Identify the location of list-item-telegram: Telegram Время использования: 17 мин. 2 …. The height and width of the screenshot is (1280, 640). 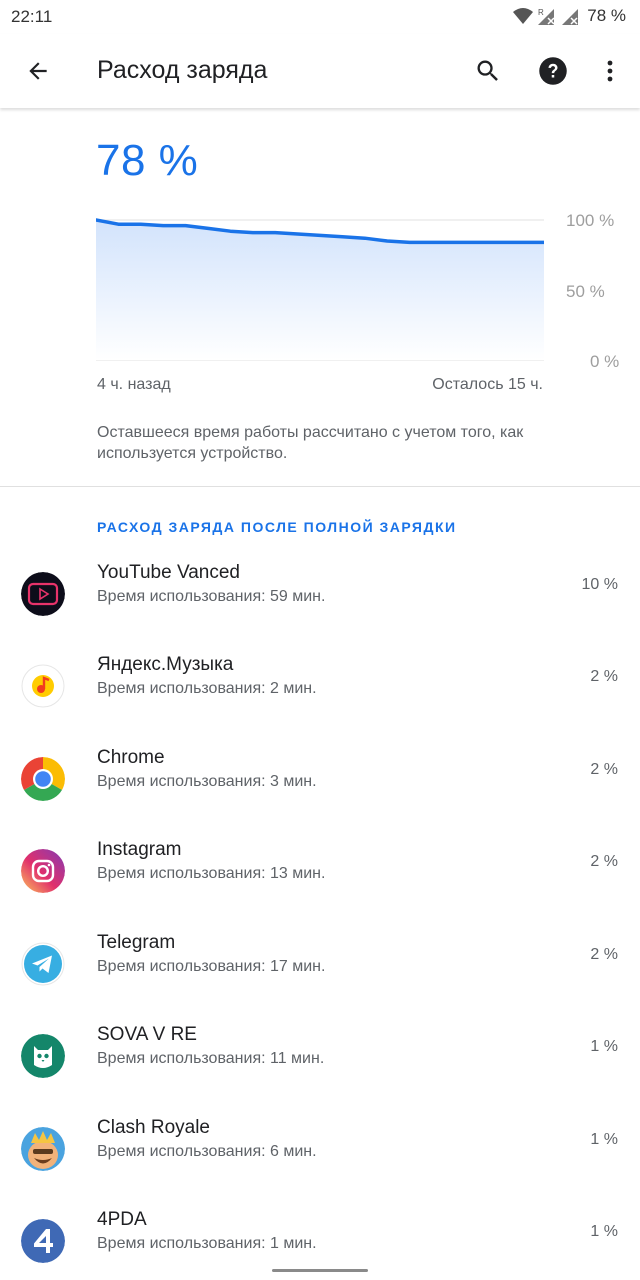
(320, 983).